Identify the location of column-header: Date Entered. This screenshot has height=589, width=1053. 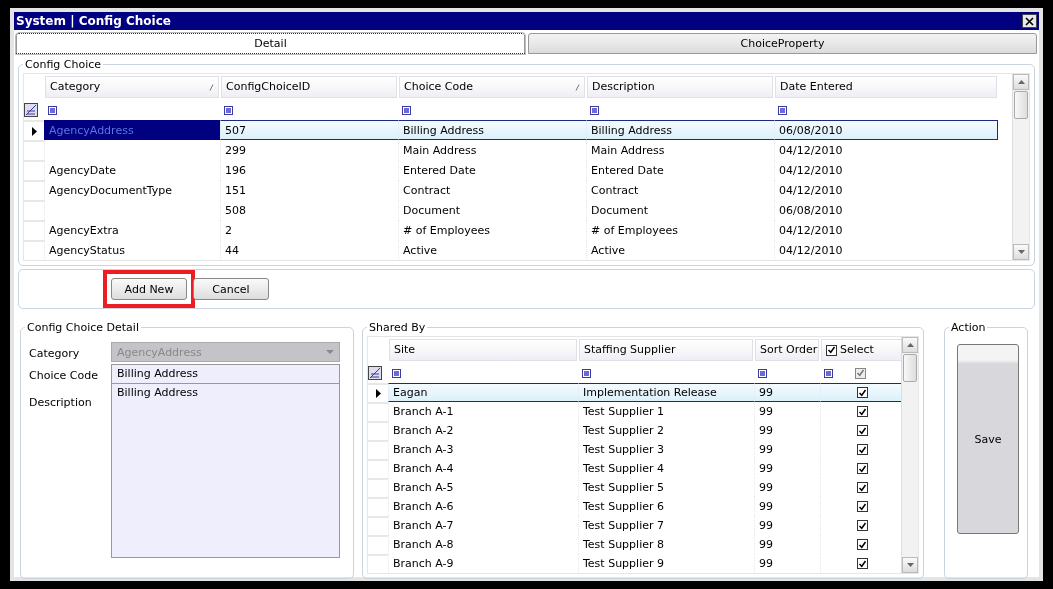
(886, 87).